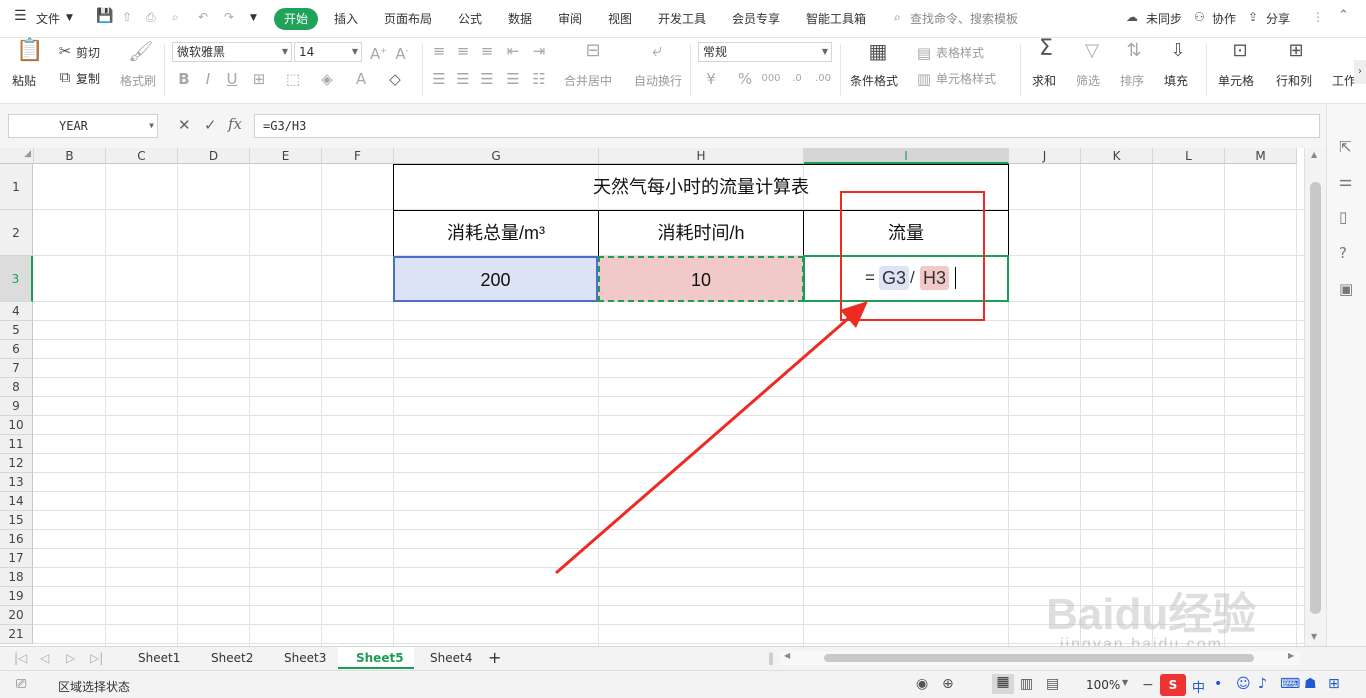 This screenshot has width=1366, height=698. I want to click on more-dropdown-icon: ▼, so click(253, 18).